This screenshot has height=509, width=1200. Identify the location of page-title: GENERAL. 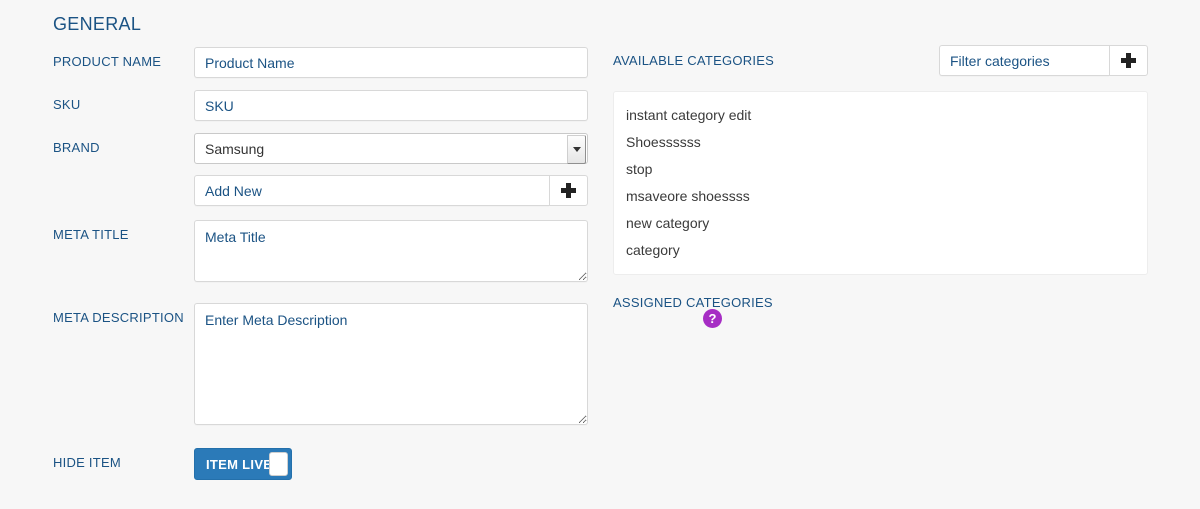
(97, 24).